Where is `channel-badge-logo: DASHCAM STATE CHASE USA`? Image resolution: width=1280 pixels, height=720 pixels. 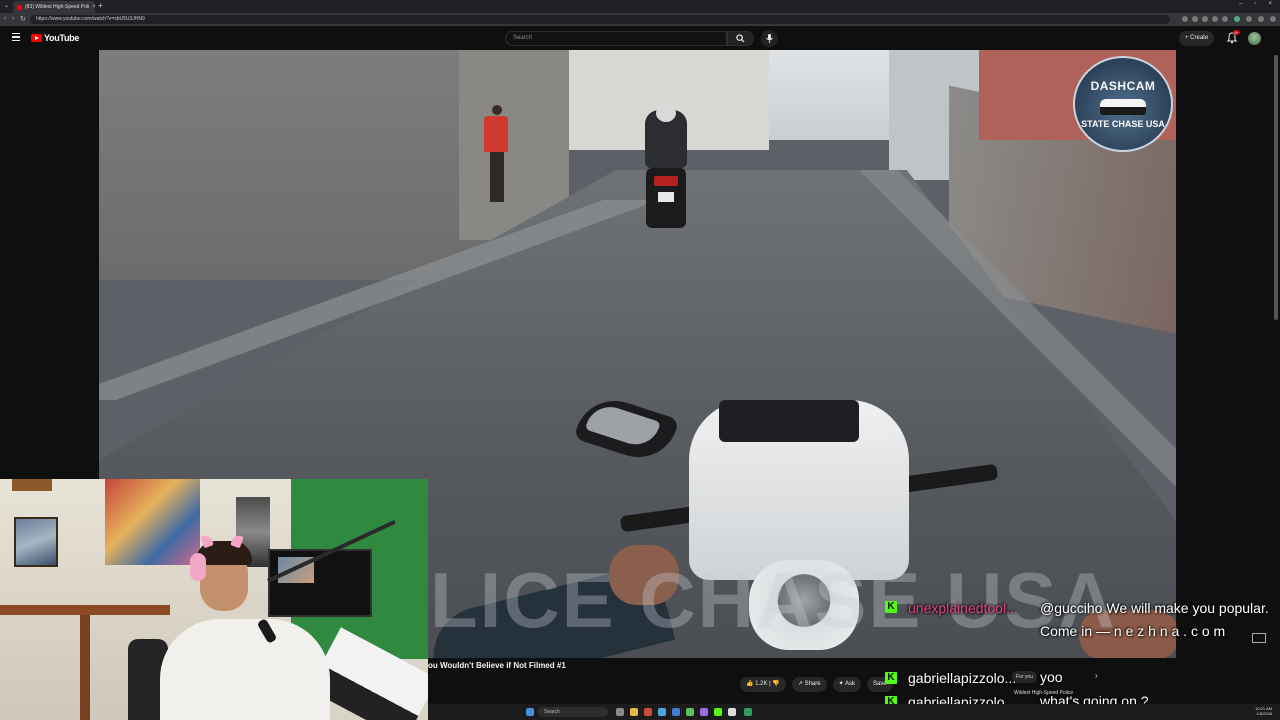
channel-badge-logo: DASHCAM STATE CHASE USA is located at coordinates (1123, 104).